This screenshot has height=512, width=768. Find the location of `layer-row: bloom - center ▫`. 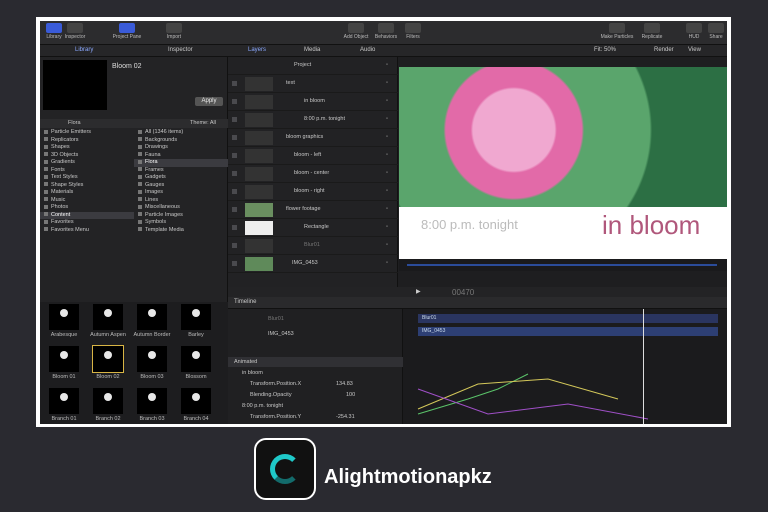

layer-row: bloom - center ▫ is located at coordinates (313, 174).